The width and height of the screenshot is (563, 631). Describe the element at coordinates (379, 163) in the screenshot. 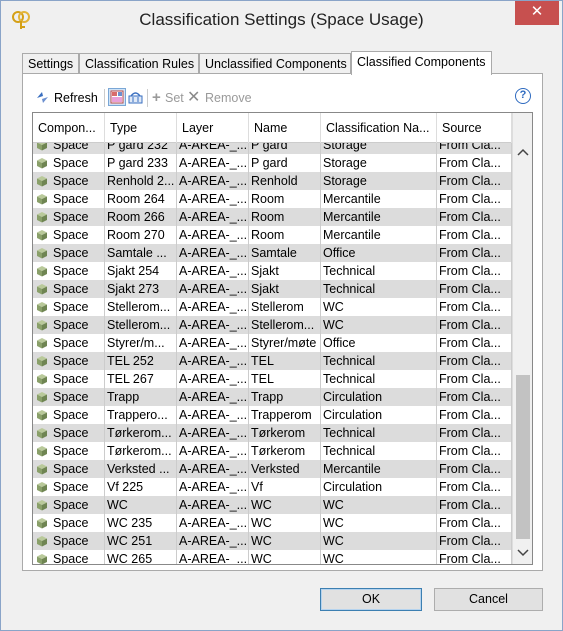

I see `classification-cell: Storage` at that location.